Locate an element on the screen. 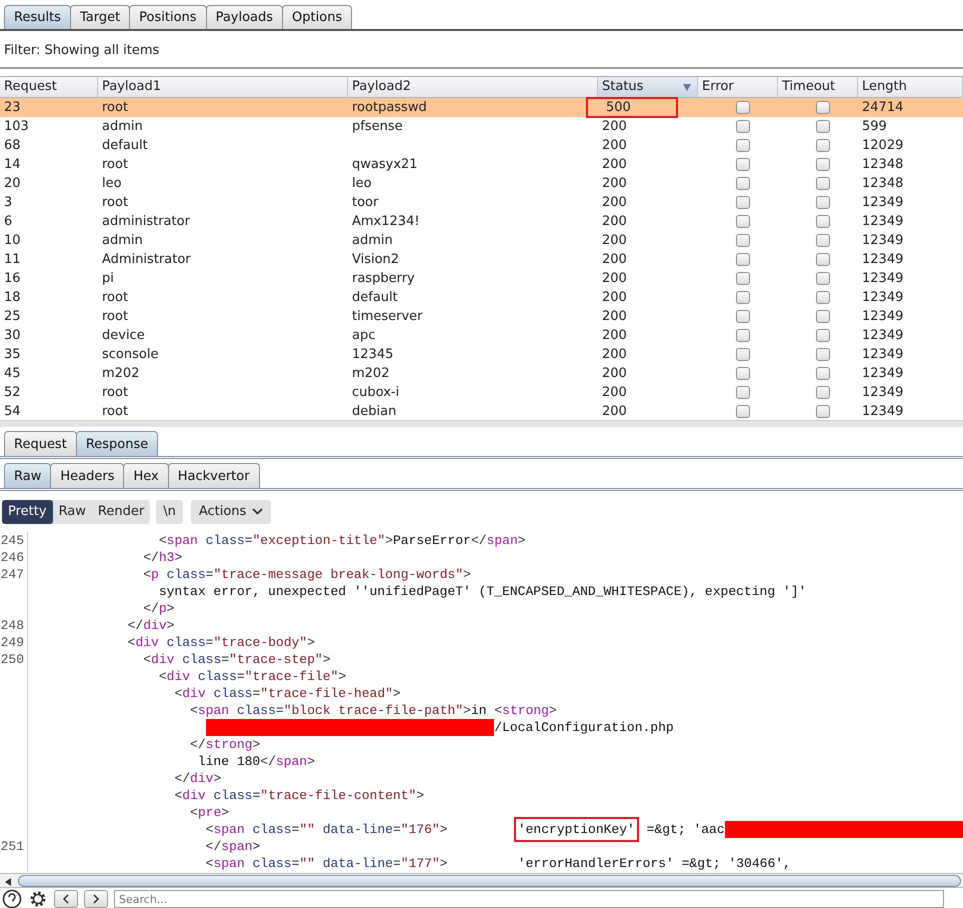 The image size is (963, 908). column-header: Request is located at coordinates (49, 87).